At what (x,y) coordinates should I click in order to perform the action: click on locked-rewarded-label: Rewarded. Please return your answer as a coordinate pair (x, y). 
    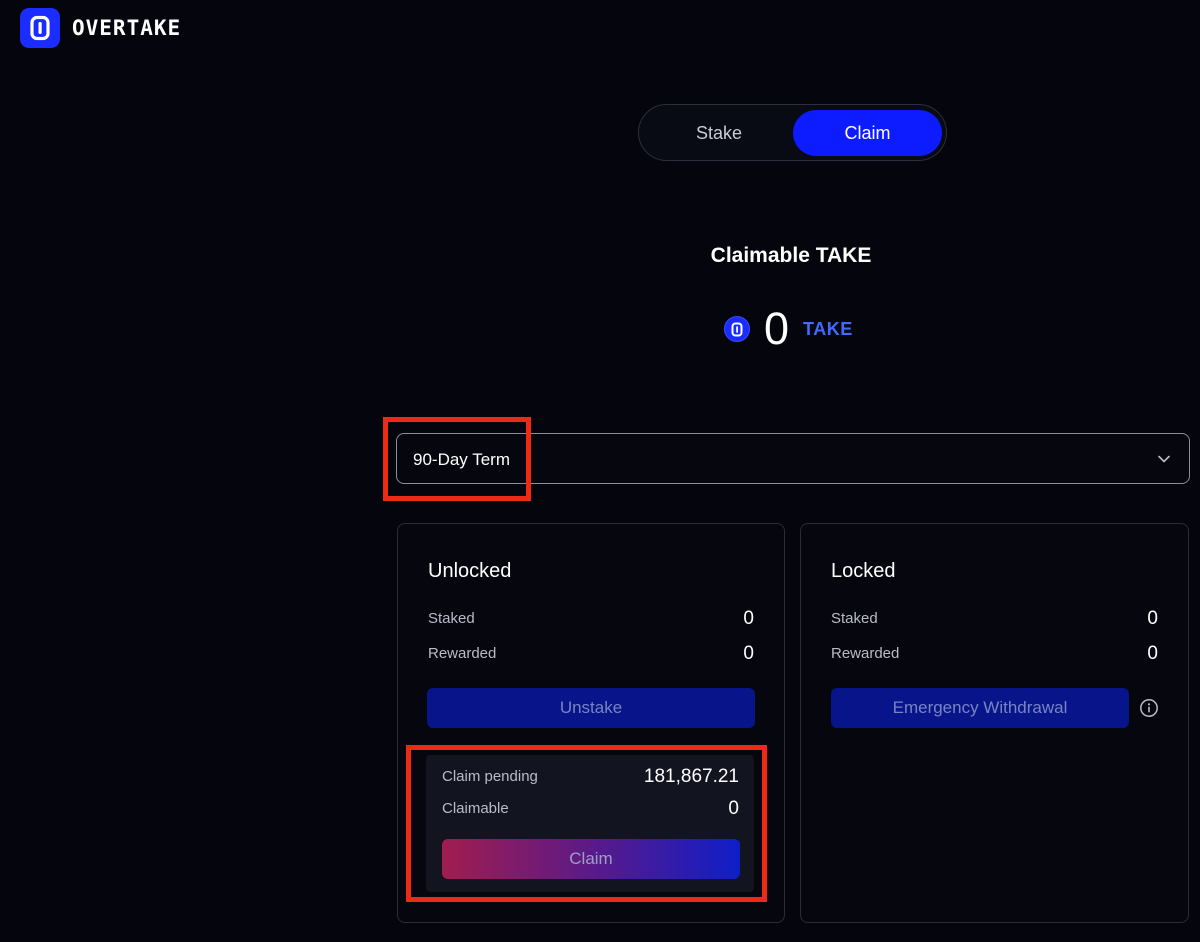
    Looking at the image, I should click on (865, 653).